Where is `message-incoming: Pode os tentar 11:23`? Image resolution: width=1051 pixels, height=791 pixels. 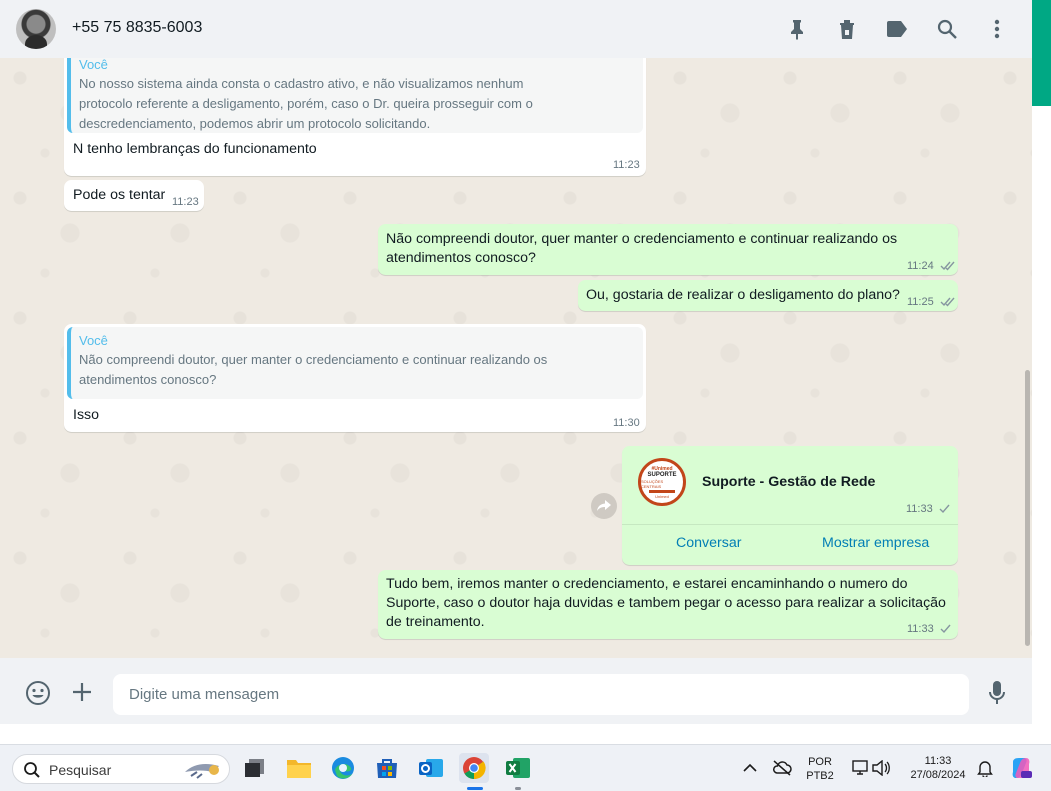
message-incoming: Pode os tentar 11:23 is located at coordinates (134, 195).